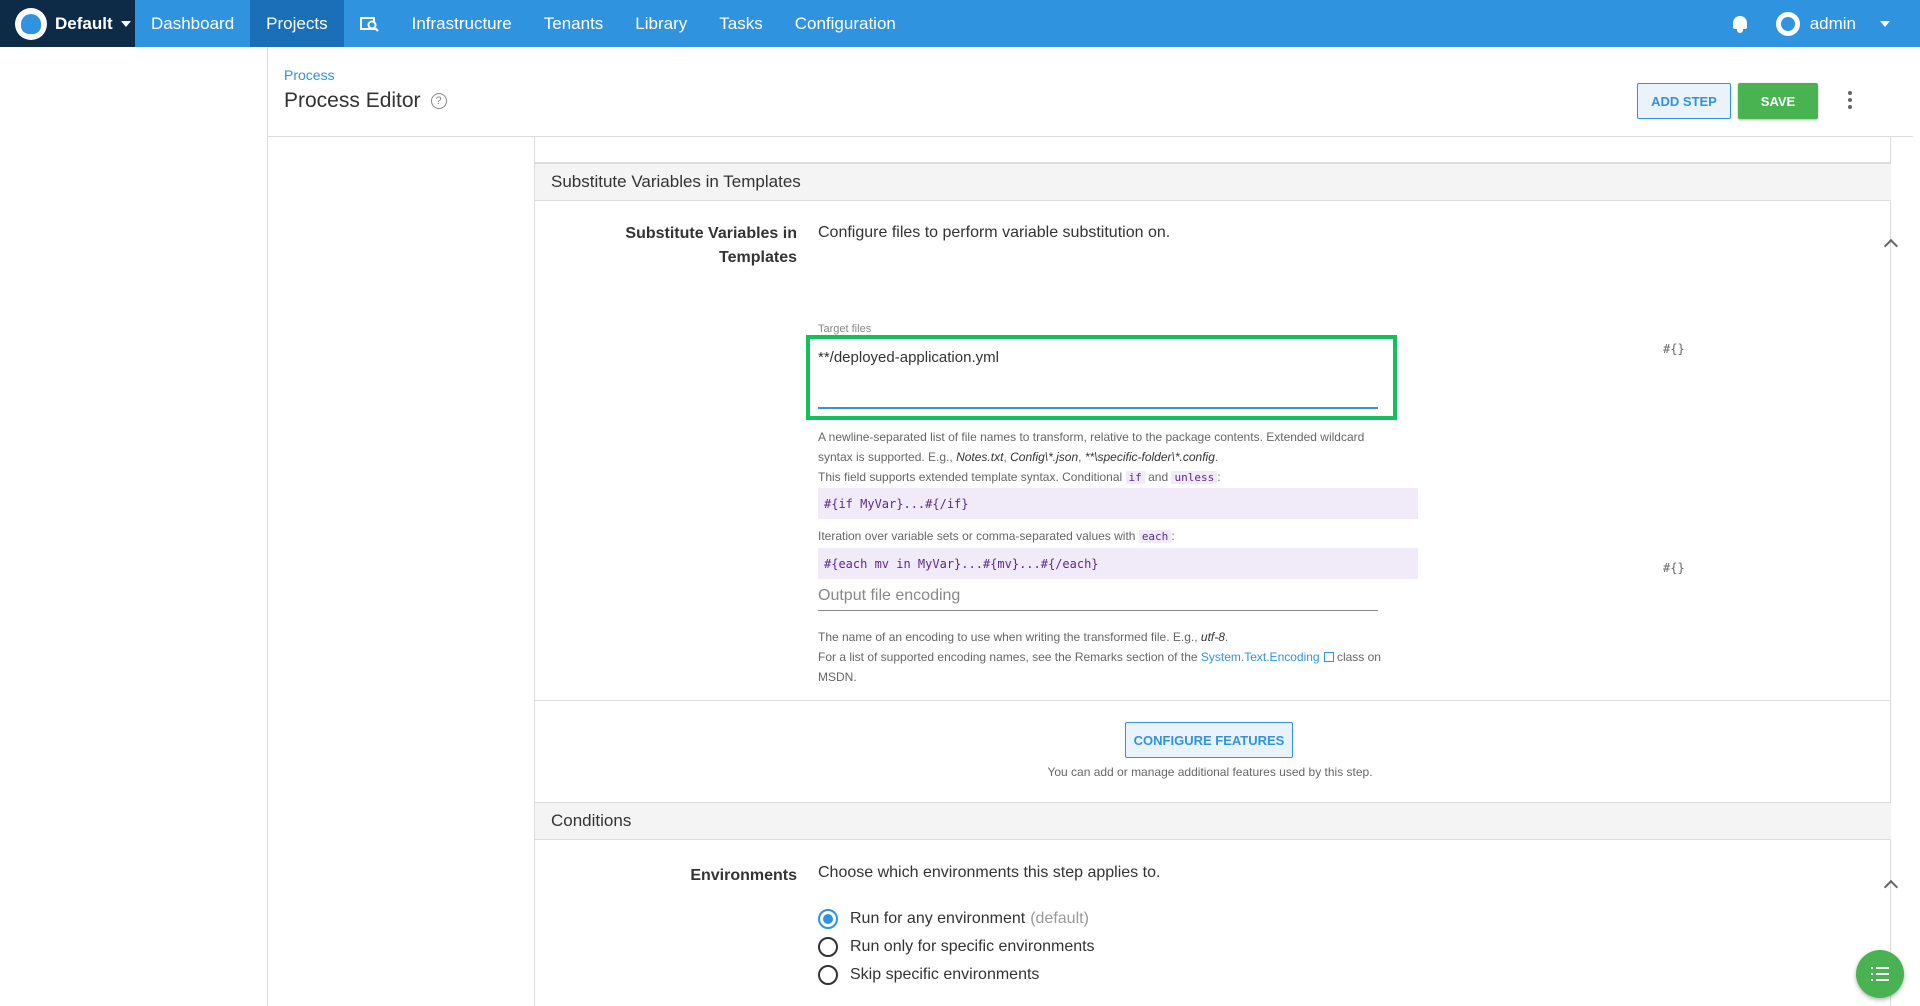  I want to click on template-and: and, so click(1158, 477).